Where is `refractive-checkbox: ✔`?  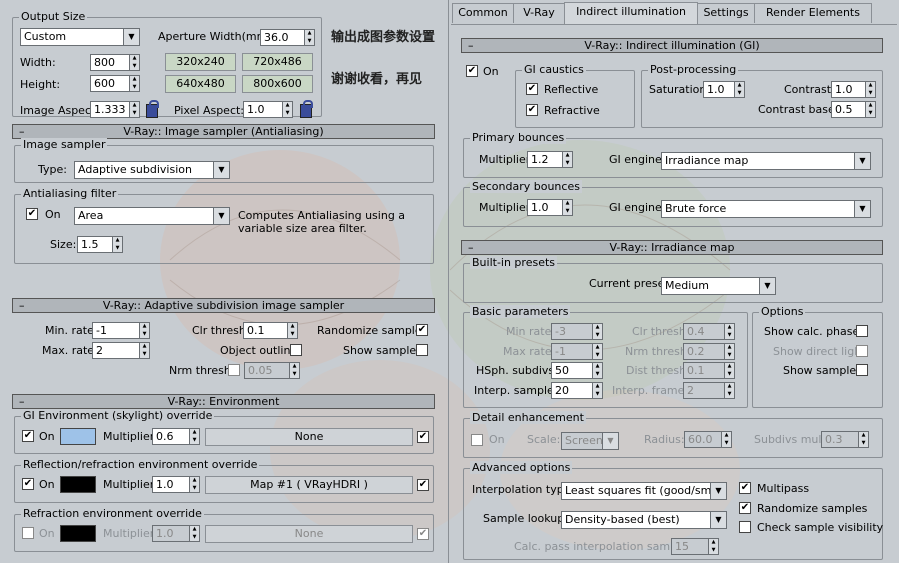
refractive-checkbox: ✔ is located at coordinates (532, 110).